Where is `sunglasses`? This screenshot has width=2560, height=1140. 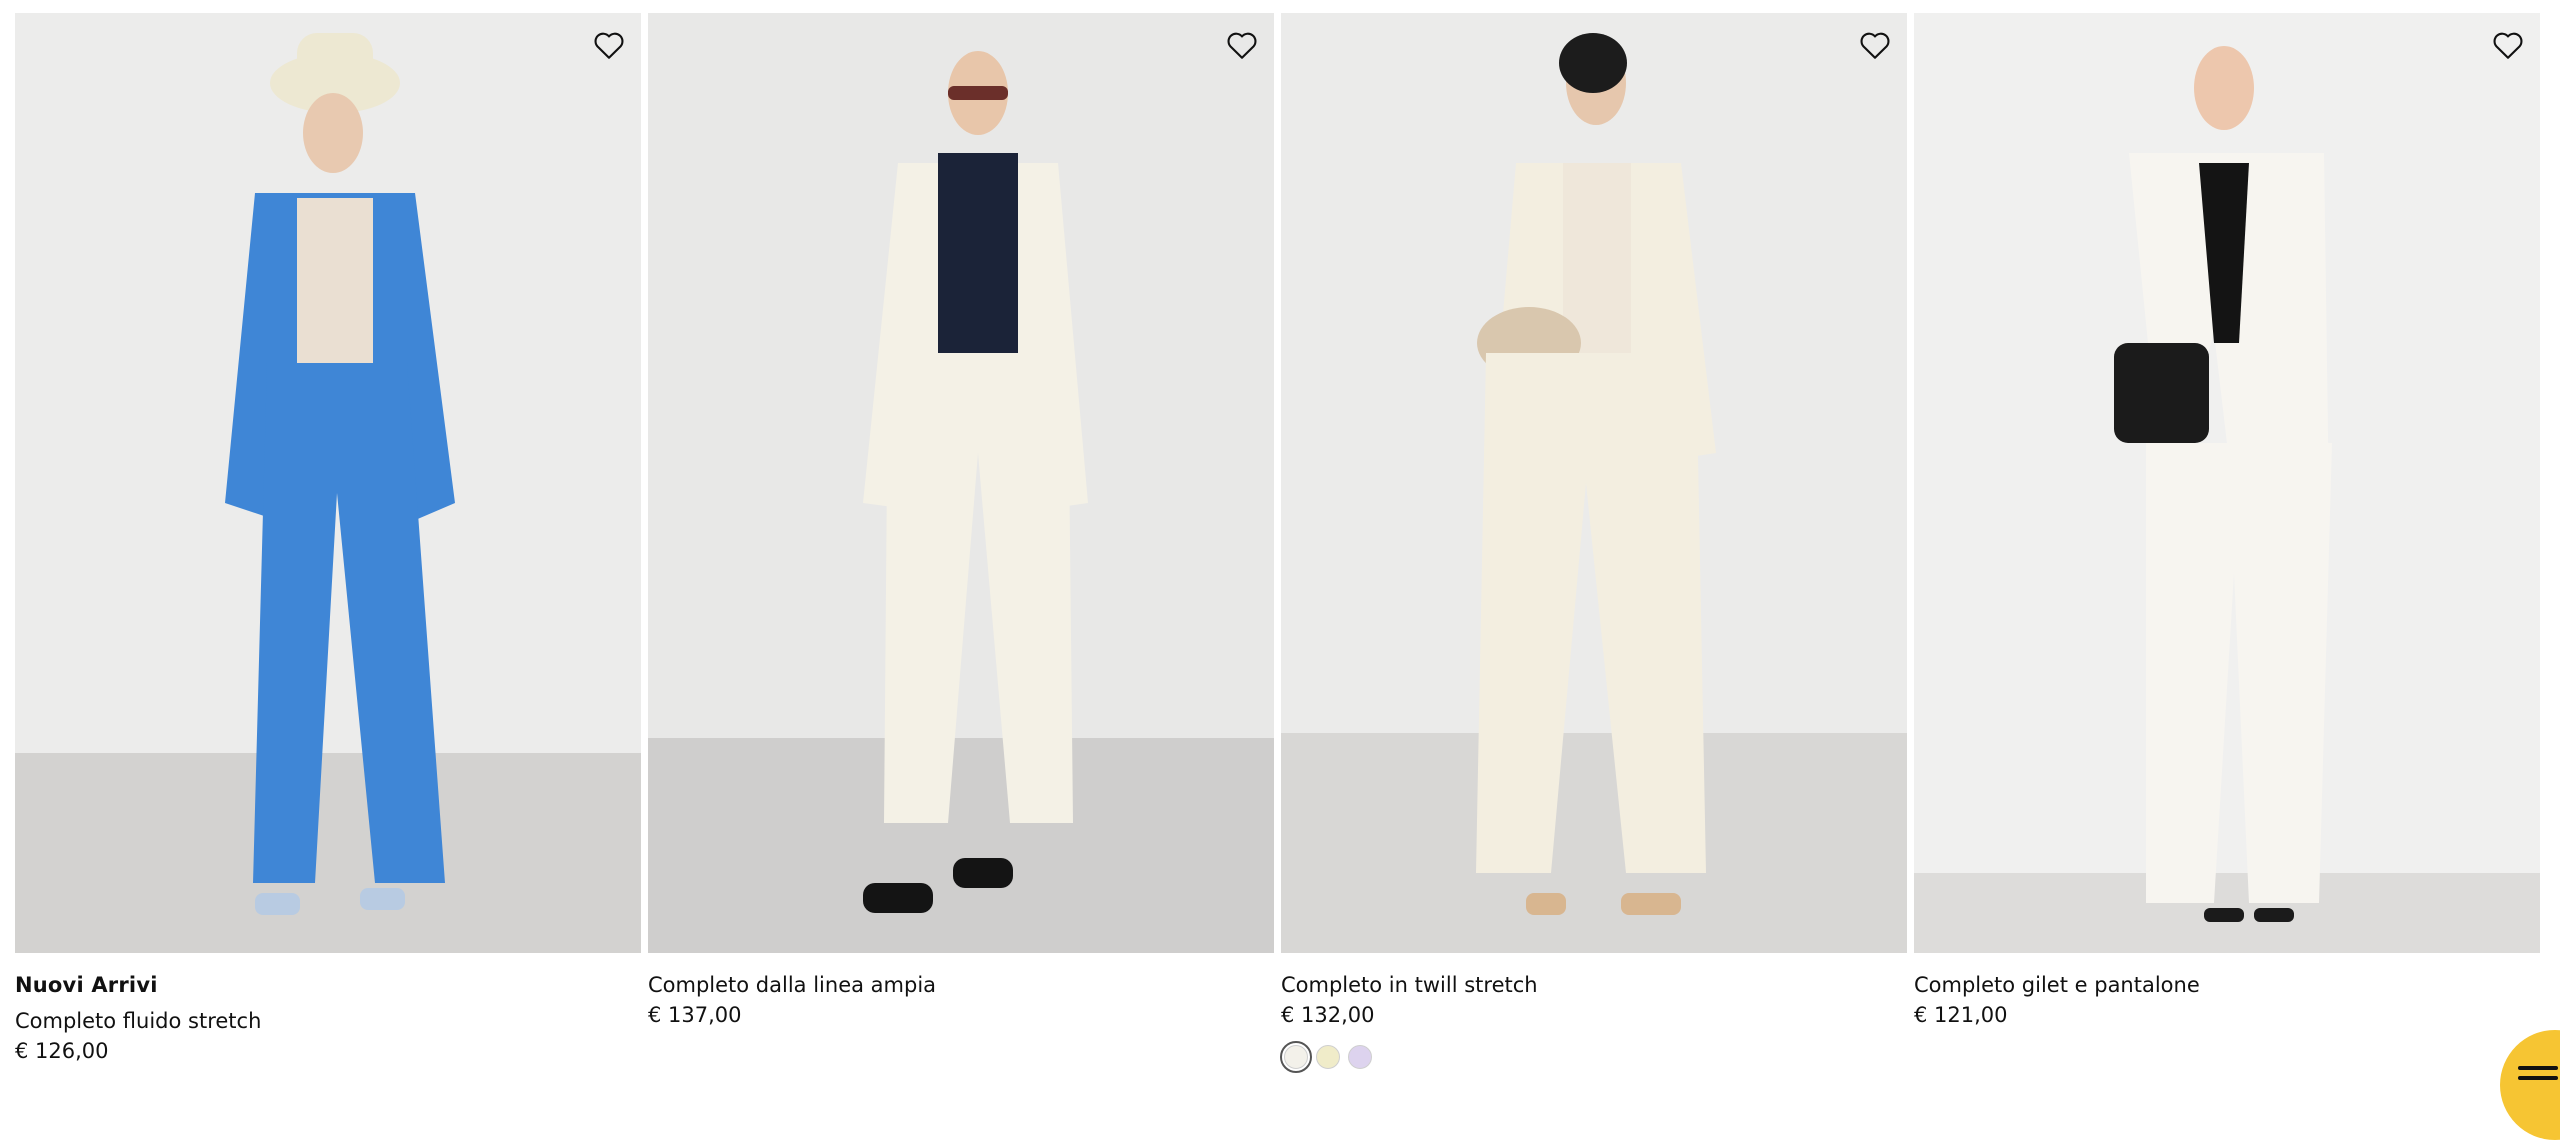
sunglasses is located at coordinates (978, 93).